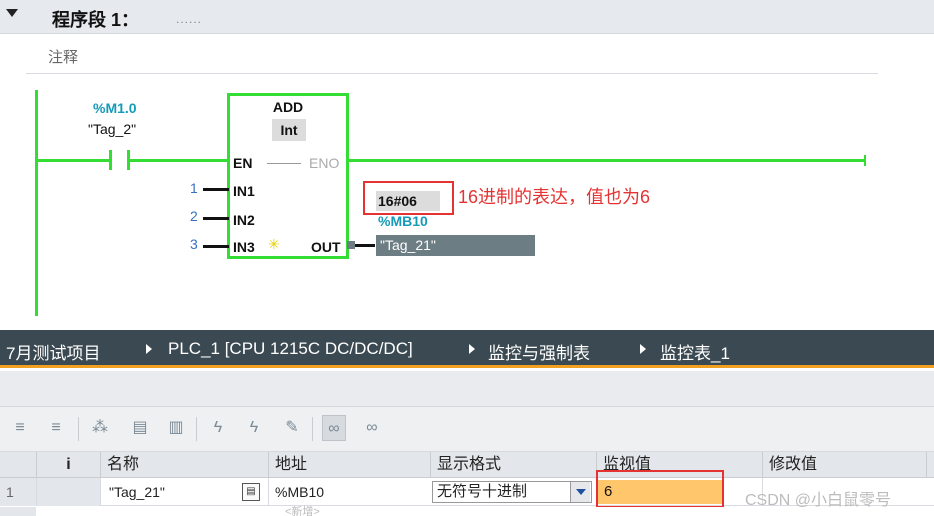 Image resolution: width=934 pixels, height=516 pixels. Describe the element at coordinates (18, 465) in the screenshot. I see `header-rownum` at that location.